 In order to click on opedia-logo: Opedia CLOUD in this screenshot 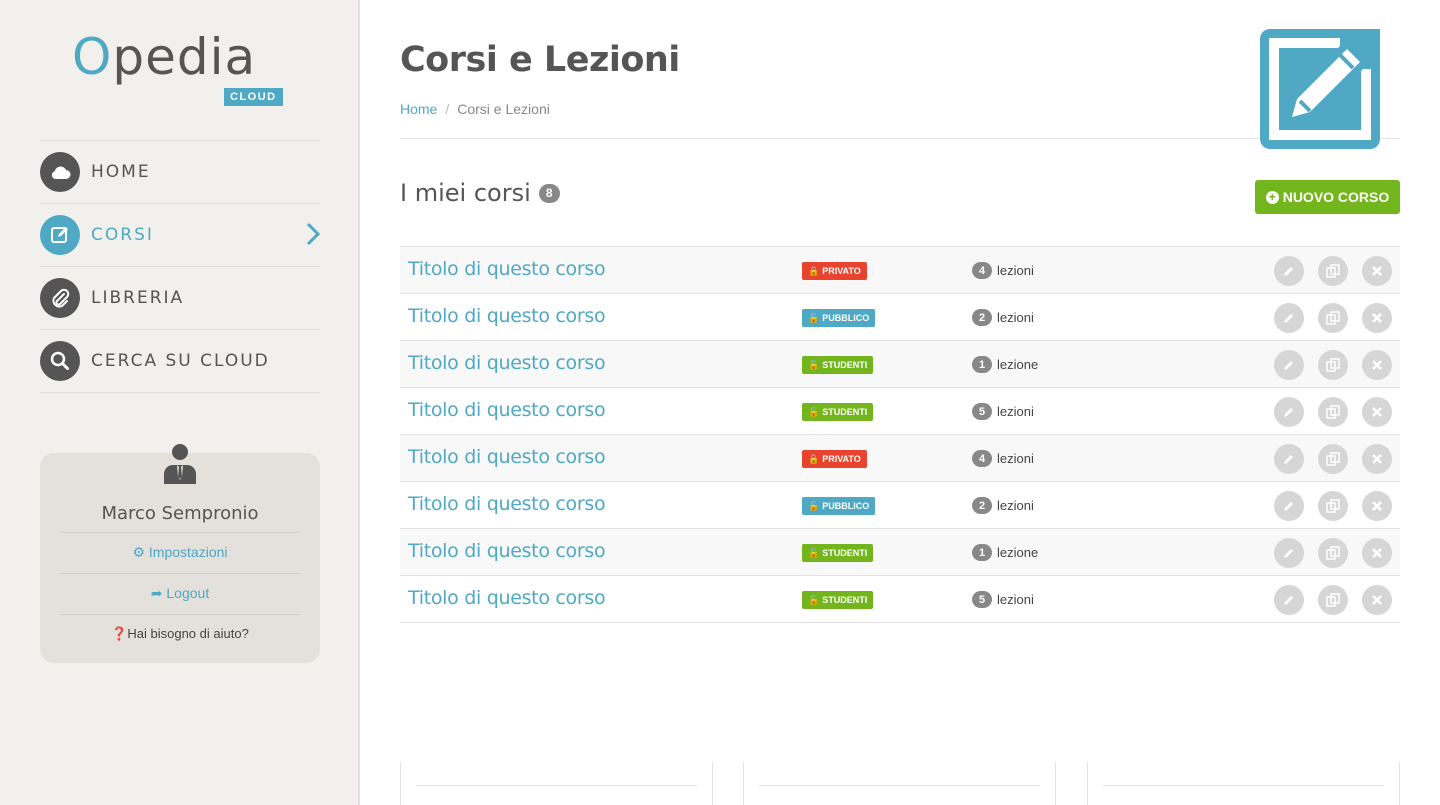, I will do `click(182, 71)`.